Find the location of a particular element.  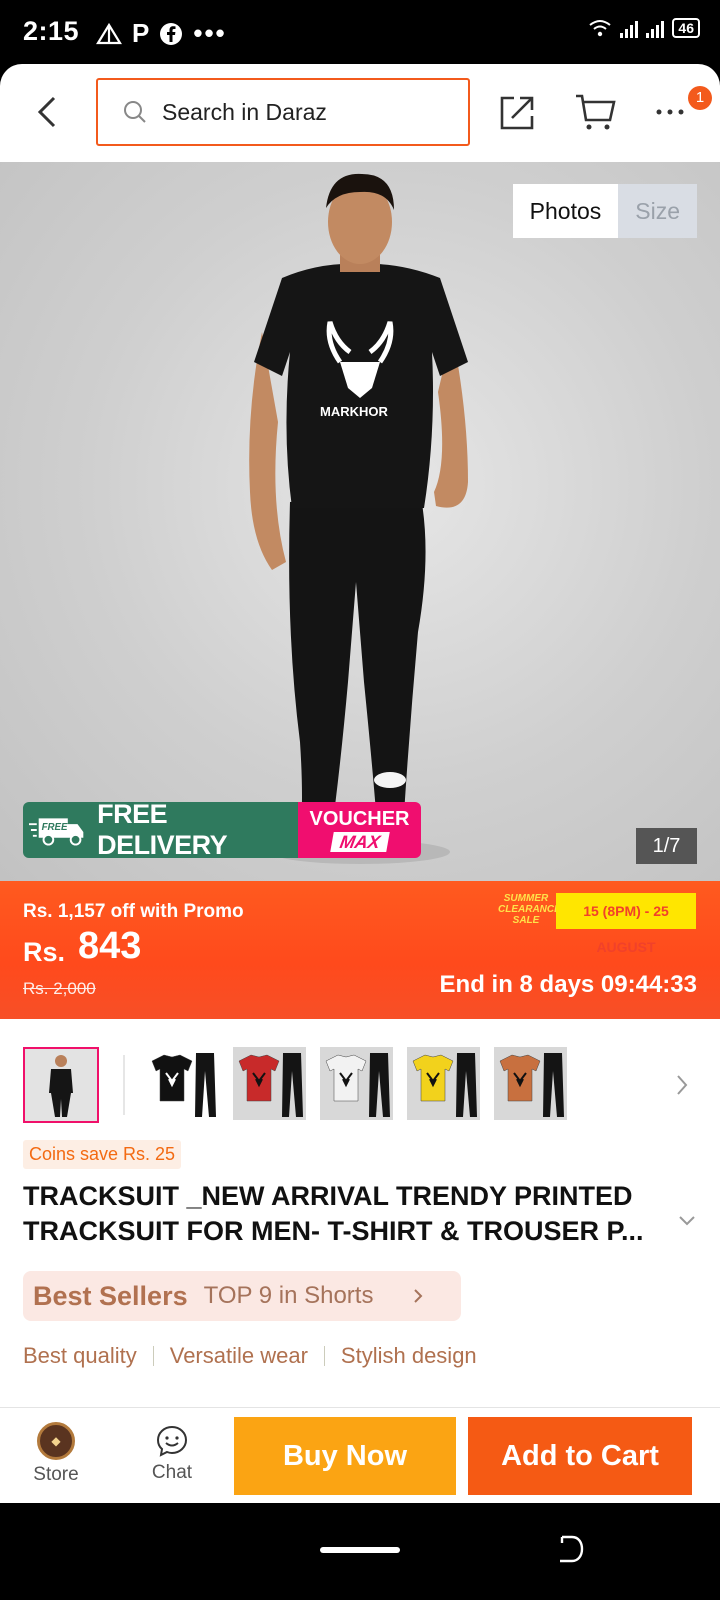

wifi-icon is located at coordinates (600, 28).